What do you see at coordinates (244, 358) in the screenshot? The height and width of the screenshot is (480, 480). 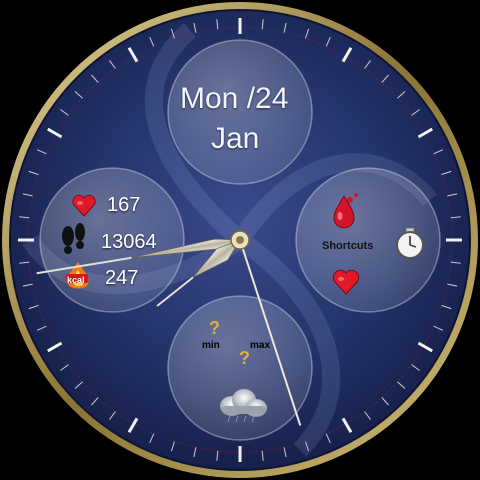 I see `weather-current-value: ?` at bounding box center [244, 358].